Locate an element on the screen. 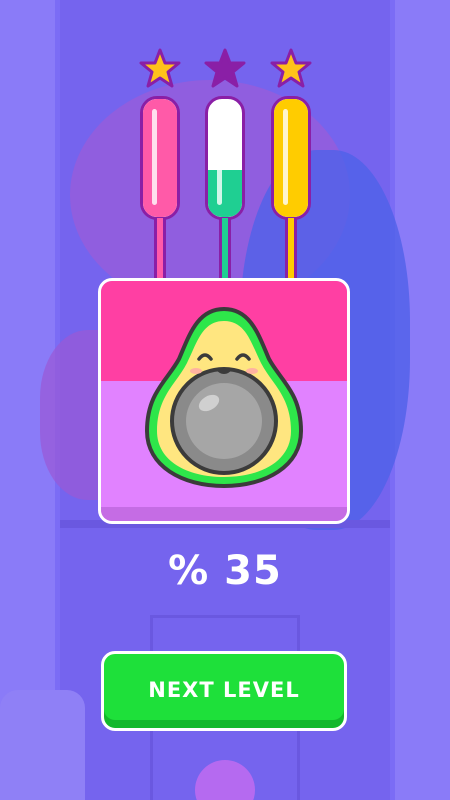  next-level-label: NEXT LEVEL is located at coordinates (224, 690).